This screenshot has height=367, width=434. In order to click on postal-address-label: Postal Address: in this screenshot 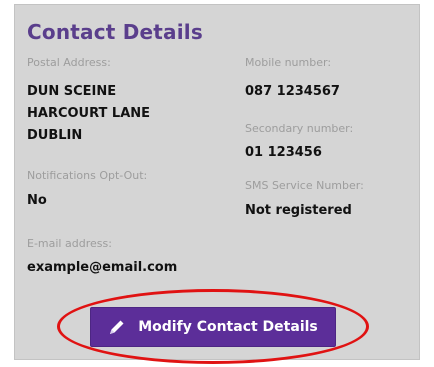, I will do `click(69, 62)`.